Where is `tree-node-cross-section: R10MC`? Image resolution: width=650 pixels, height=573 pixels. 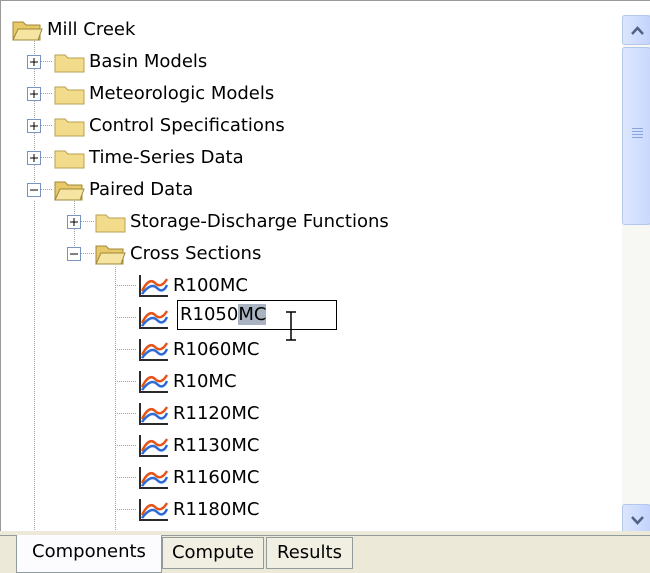 tree-node-cross-section: R10MC is located at coordinates (187, 382).